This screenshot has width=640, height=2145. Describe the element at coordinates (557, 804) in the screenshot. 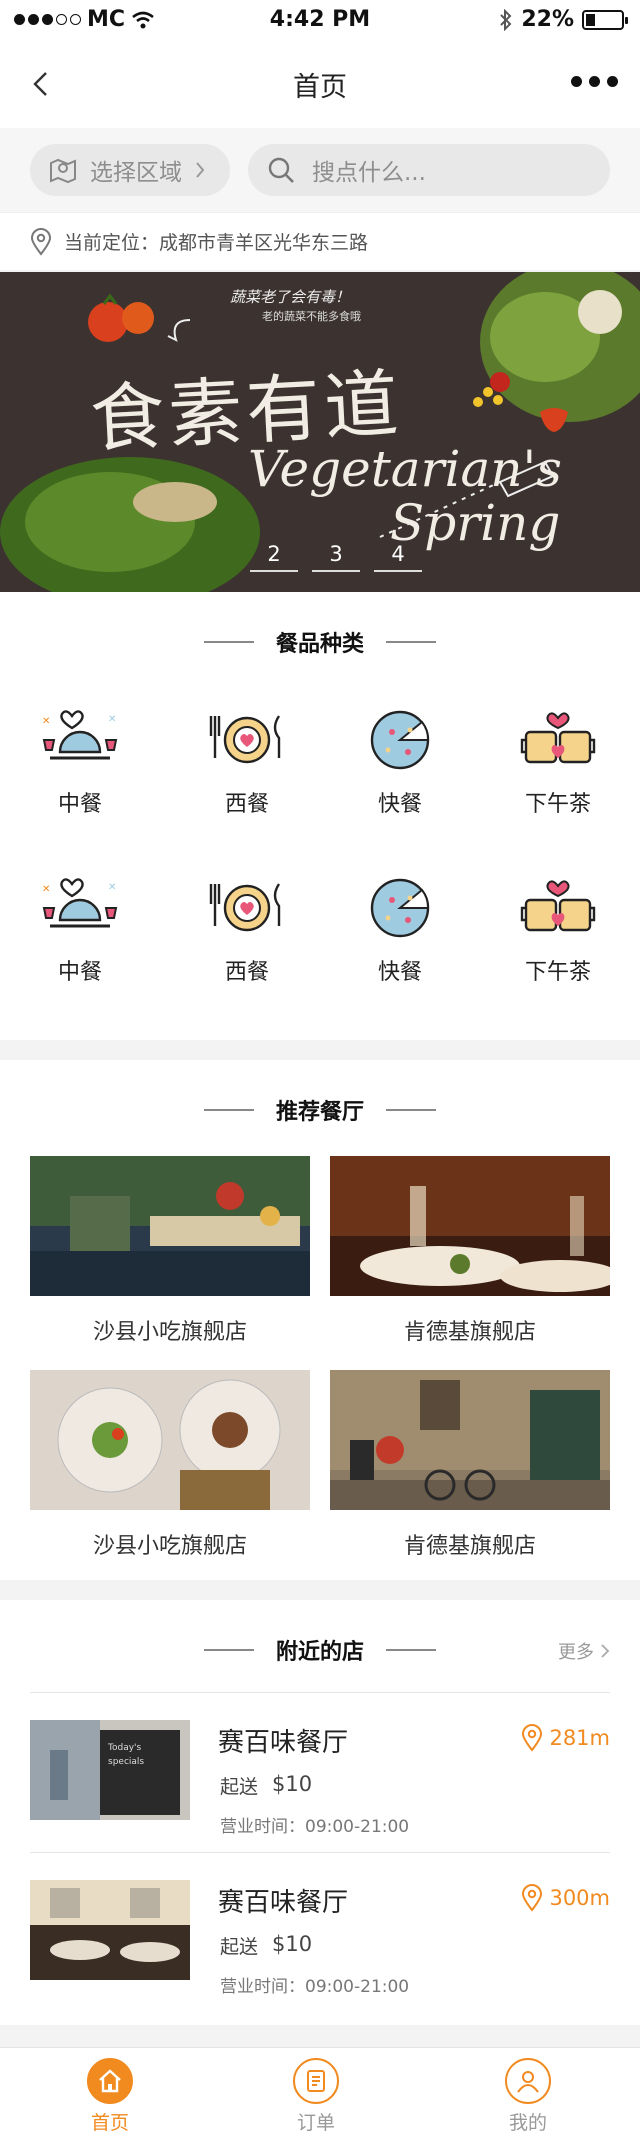

I see `category-label: 下午茶` at that location.